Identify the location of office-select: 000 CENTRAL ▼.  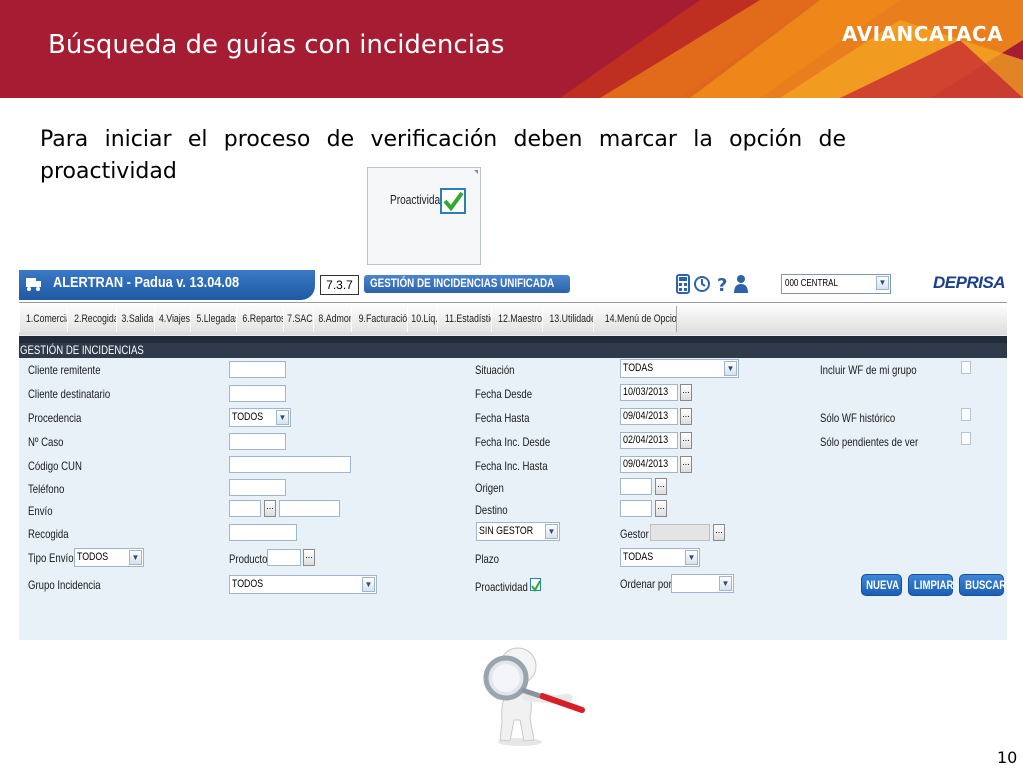
(836, 284).